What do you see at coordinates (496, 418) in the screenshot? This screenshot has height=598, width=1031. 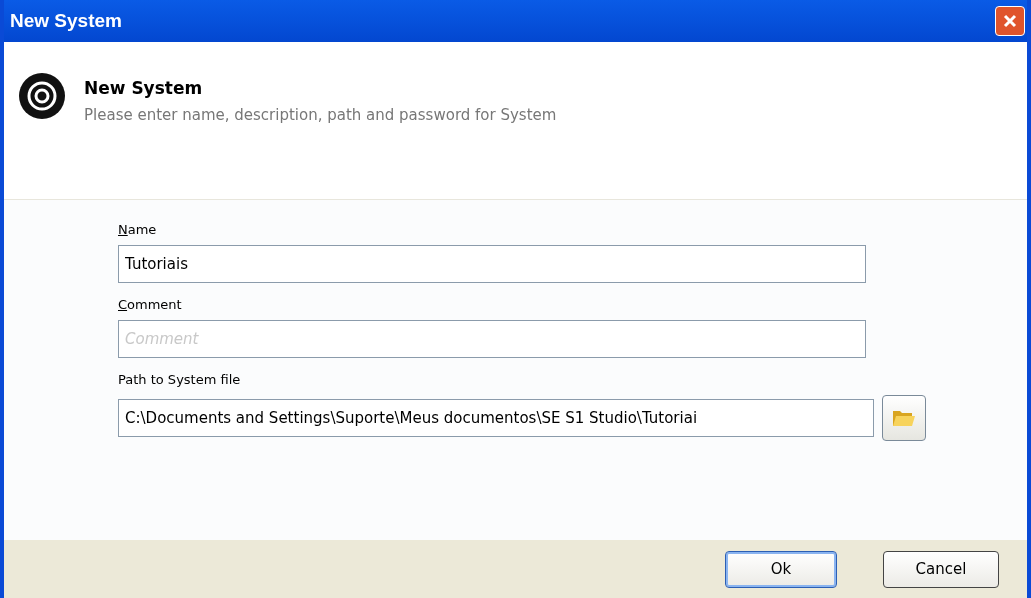 I see `path-field: C:\Documents and Settings\Suporte\Meus documentos\SE S1 Studio\Tutoriai` at bounding box center [496, 418].